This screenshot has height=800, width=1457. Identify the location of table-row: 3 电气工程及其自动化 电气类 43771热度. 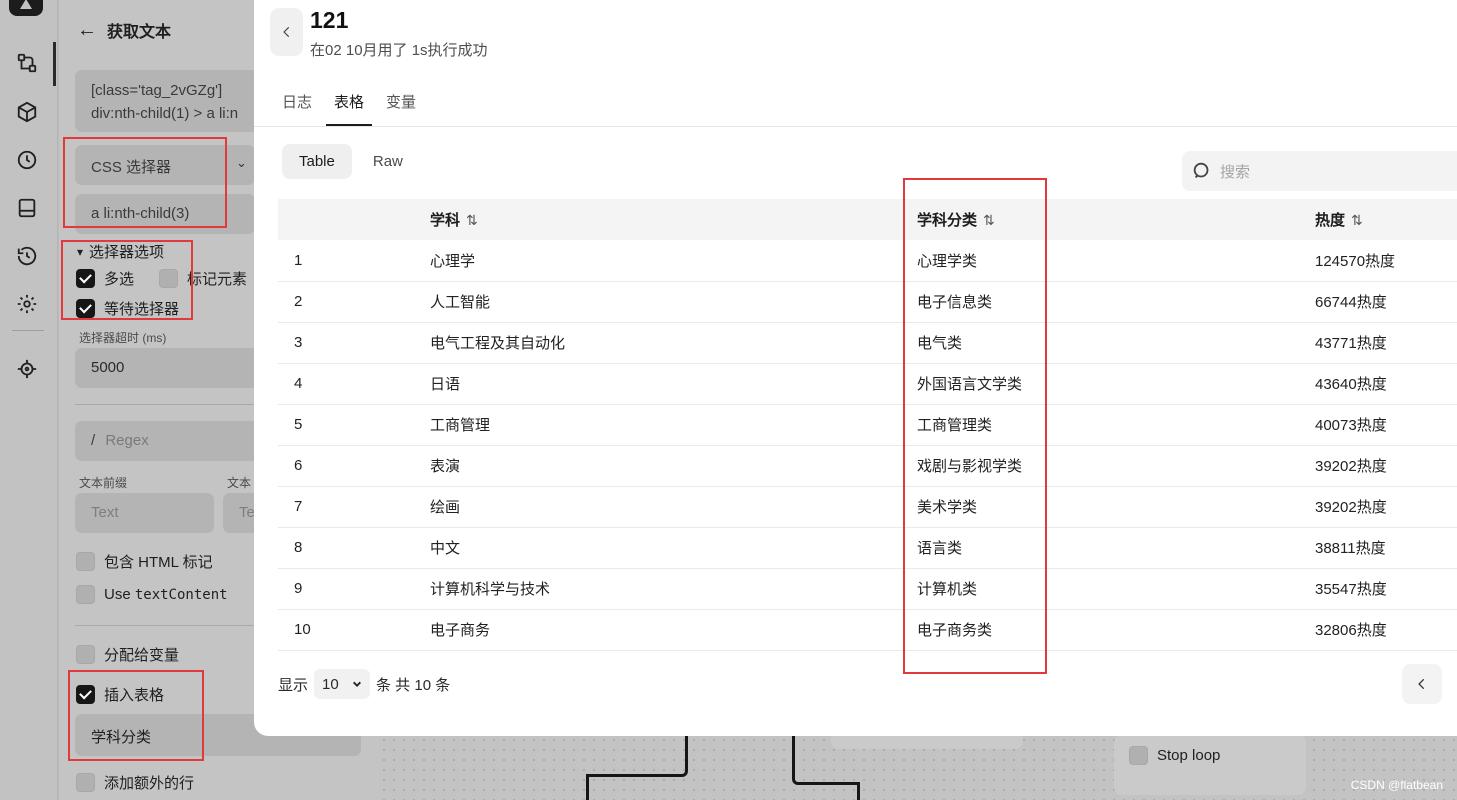
(867, 343).